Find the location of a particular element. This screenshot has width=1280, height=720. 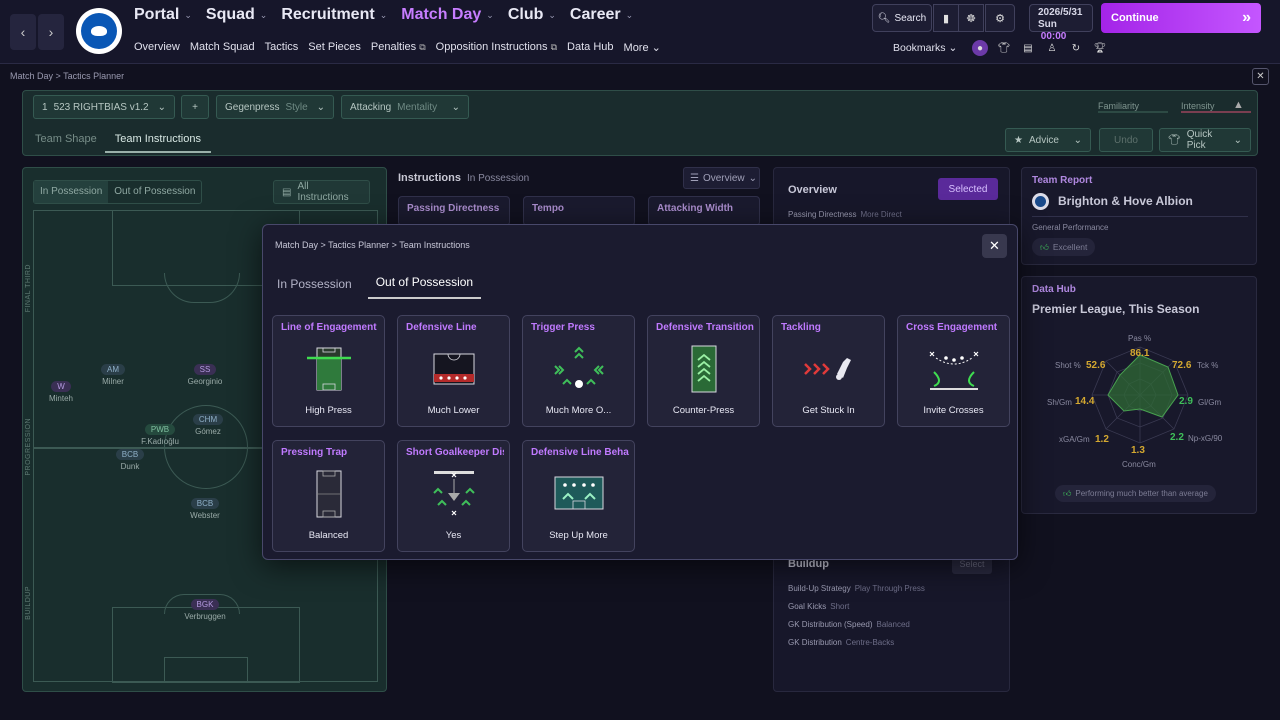

selected-button: Selected is located at coordinates (968, 189).